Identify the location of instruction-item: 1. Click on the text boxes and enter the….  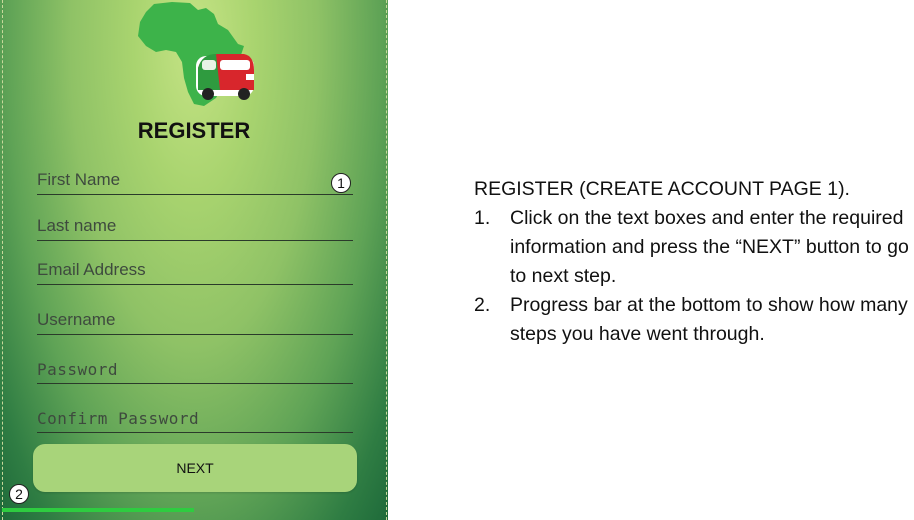
(692, 247).